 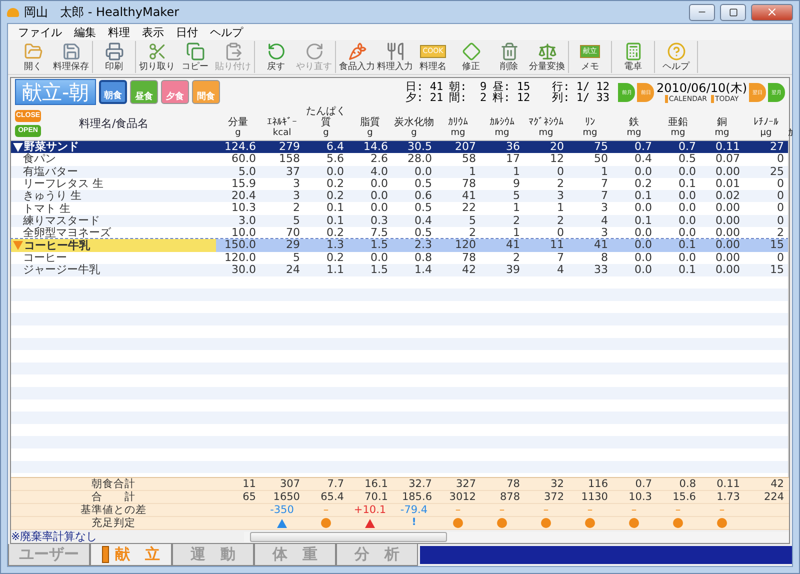 I want to click on table-cell-text: 37, so click(x=293, y=172).